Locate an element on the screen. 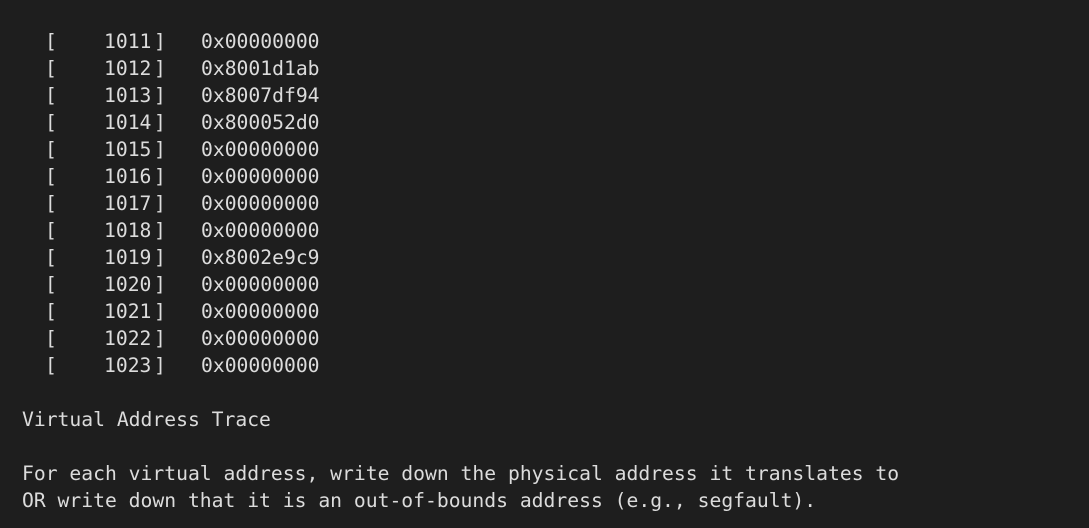  row-index: 1016 is located at coordinates (128, 176).